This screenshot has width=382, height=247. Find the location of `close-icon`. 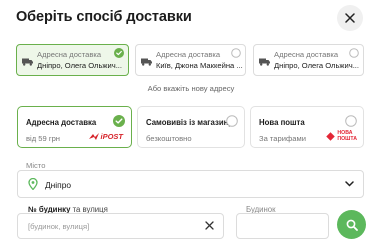

close-icon is located at coordinates (350, 18).